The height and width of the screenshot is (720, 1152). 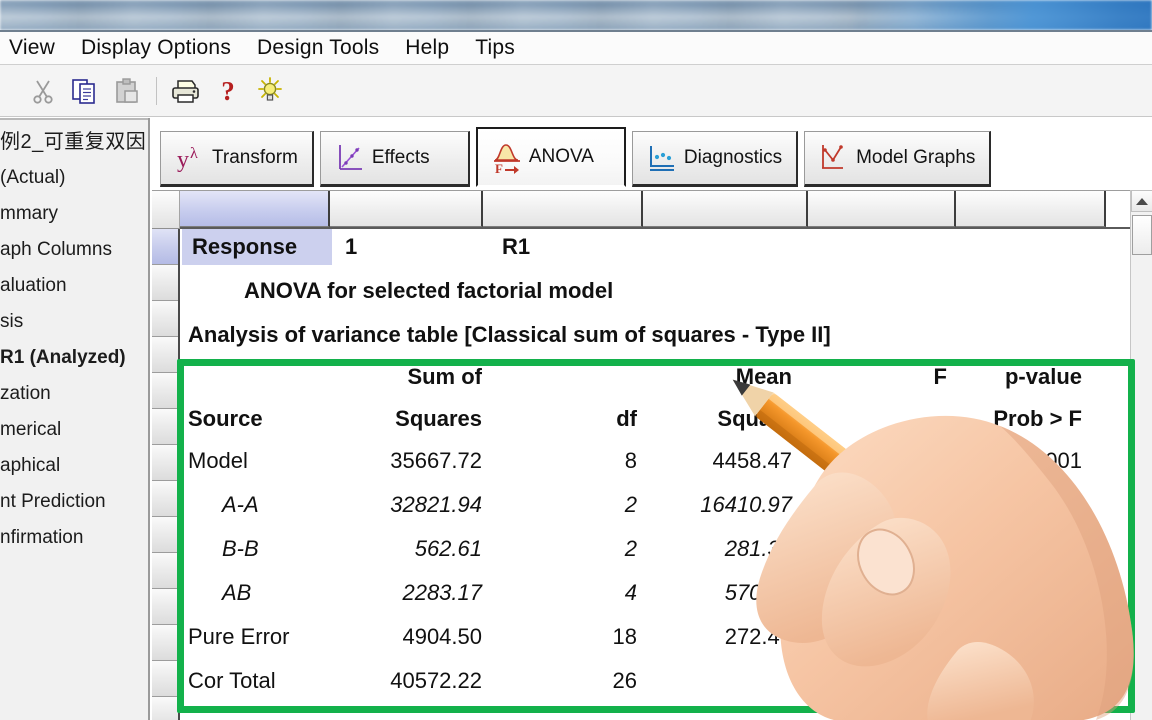 What do you see at coordinates (1141, 455) in the screenshot?
I see `vertical-scrollbar` at bounding box center [1141, 455].